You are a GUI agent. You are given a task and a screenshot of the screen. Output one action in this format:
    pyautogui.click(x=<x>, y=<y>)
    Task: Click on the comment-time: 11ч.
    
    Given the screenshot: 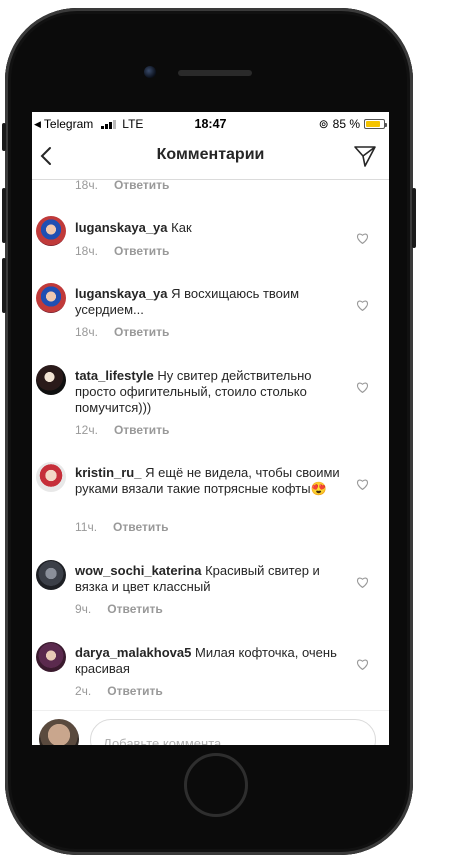 What is the action you would take?
    pyautogui.click(x=86, y=527)
    